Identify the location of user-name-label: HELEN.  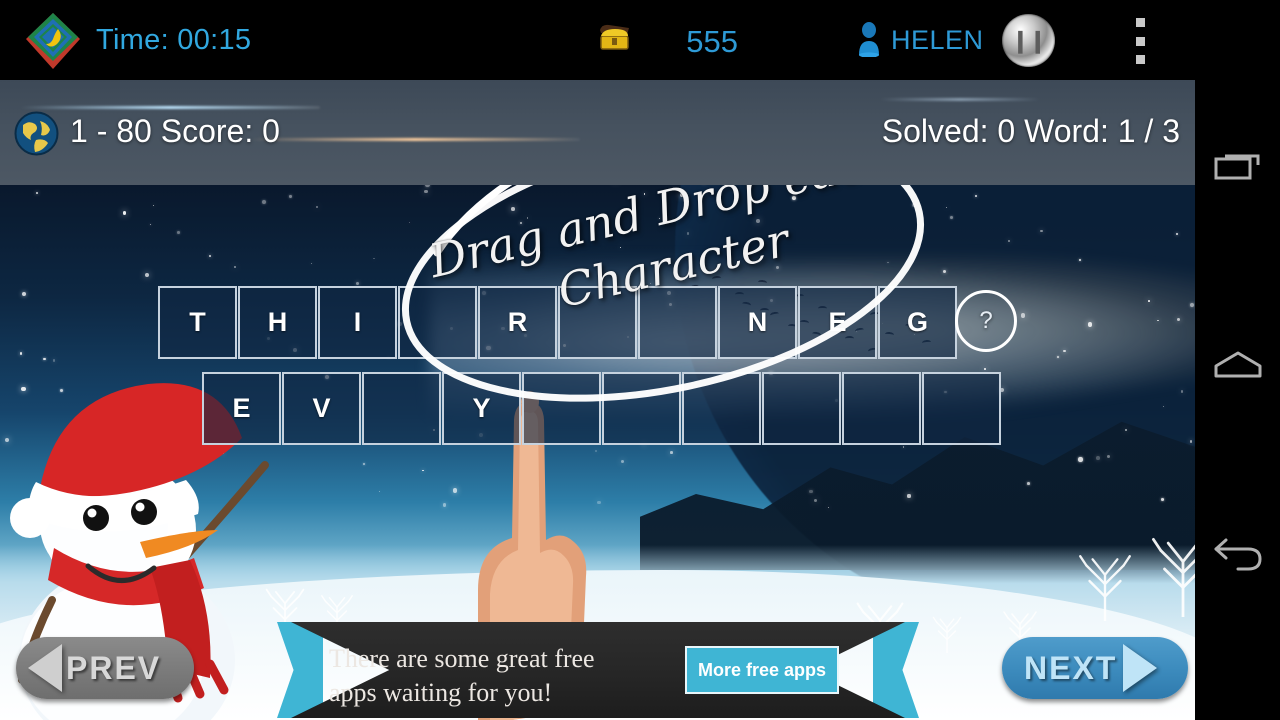
(937, 40).